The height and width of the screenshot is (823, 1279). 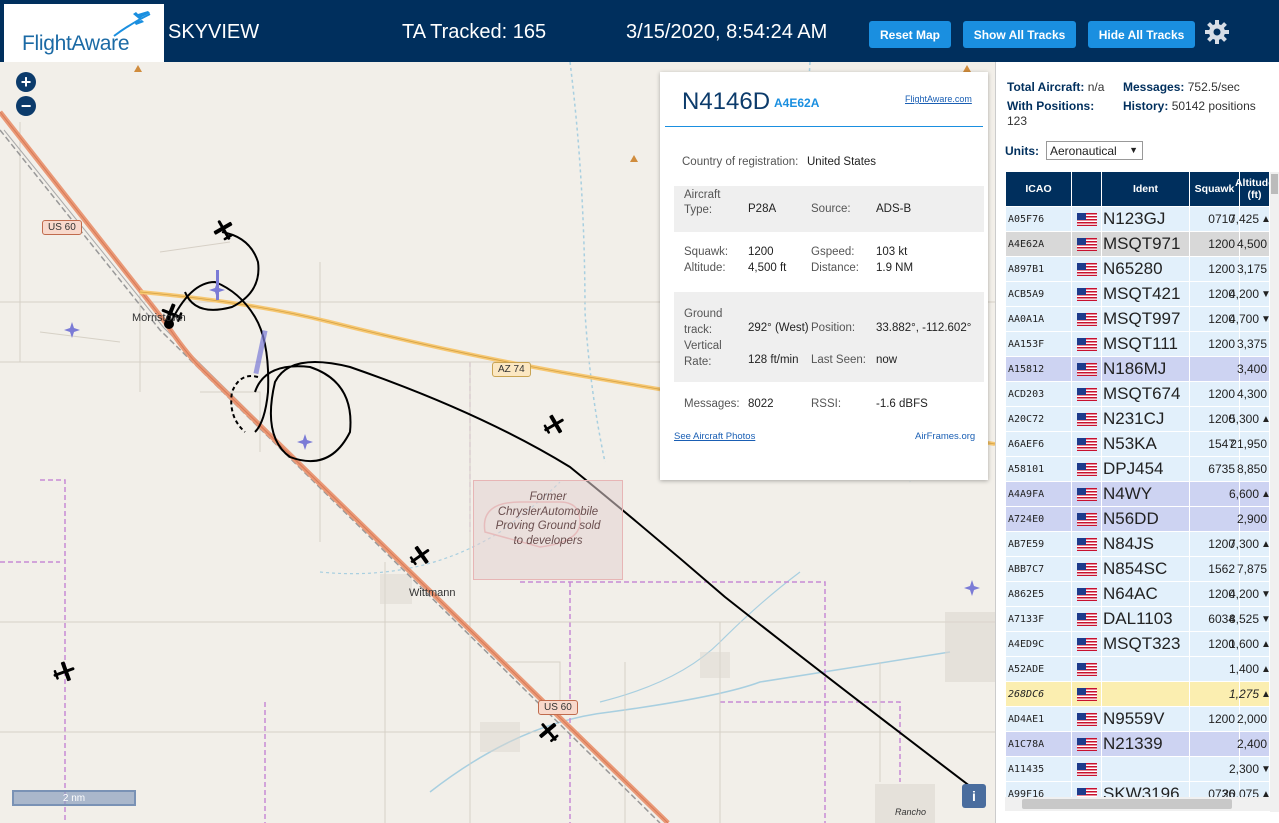 What do you see at coordinates (84, 33) in the screenshot?
I see `flightaware-logo: FlightAware` at bounding box center [84, 33].